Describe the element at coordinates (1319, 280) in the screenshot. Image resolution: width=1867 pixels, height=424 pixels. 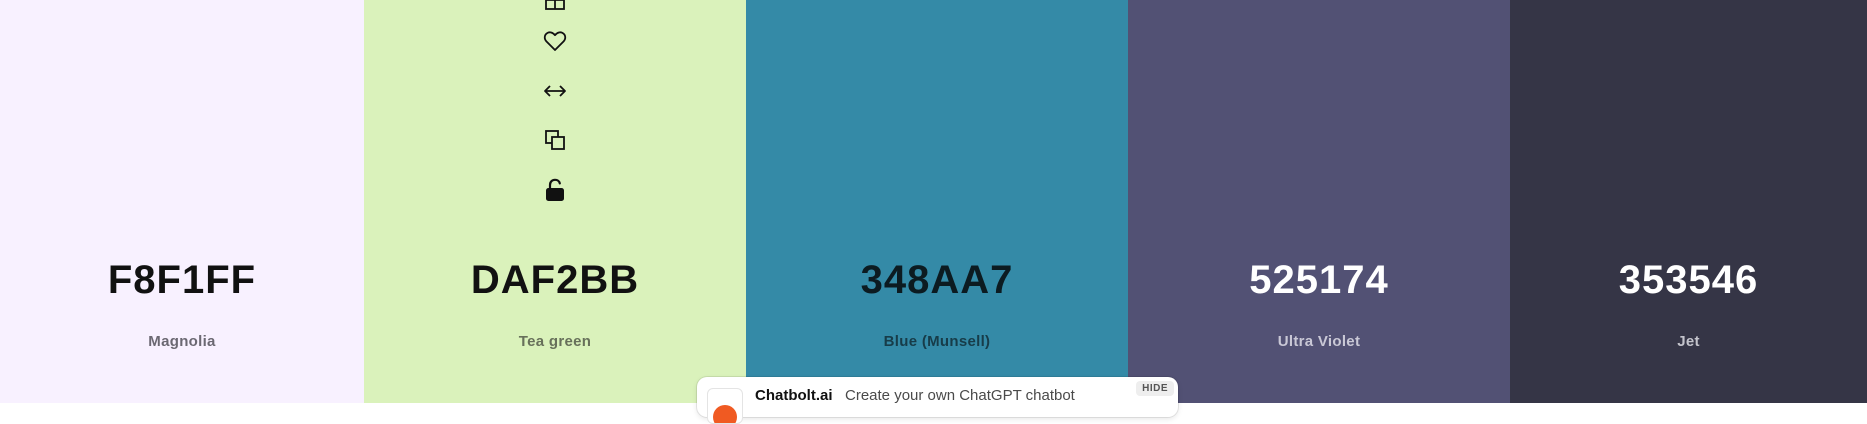
I see `hex-code: 525174` at that location.